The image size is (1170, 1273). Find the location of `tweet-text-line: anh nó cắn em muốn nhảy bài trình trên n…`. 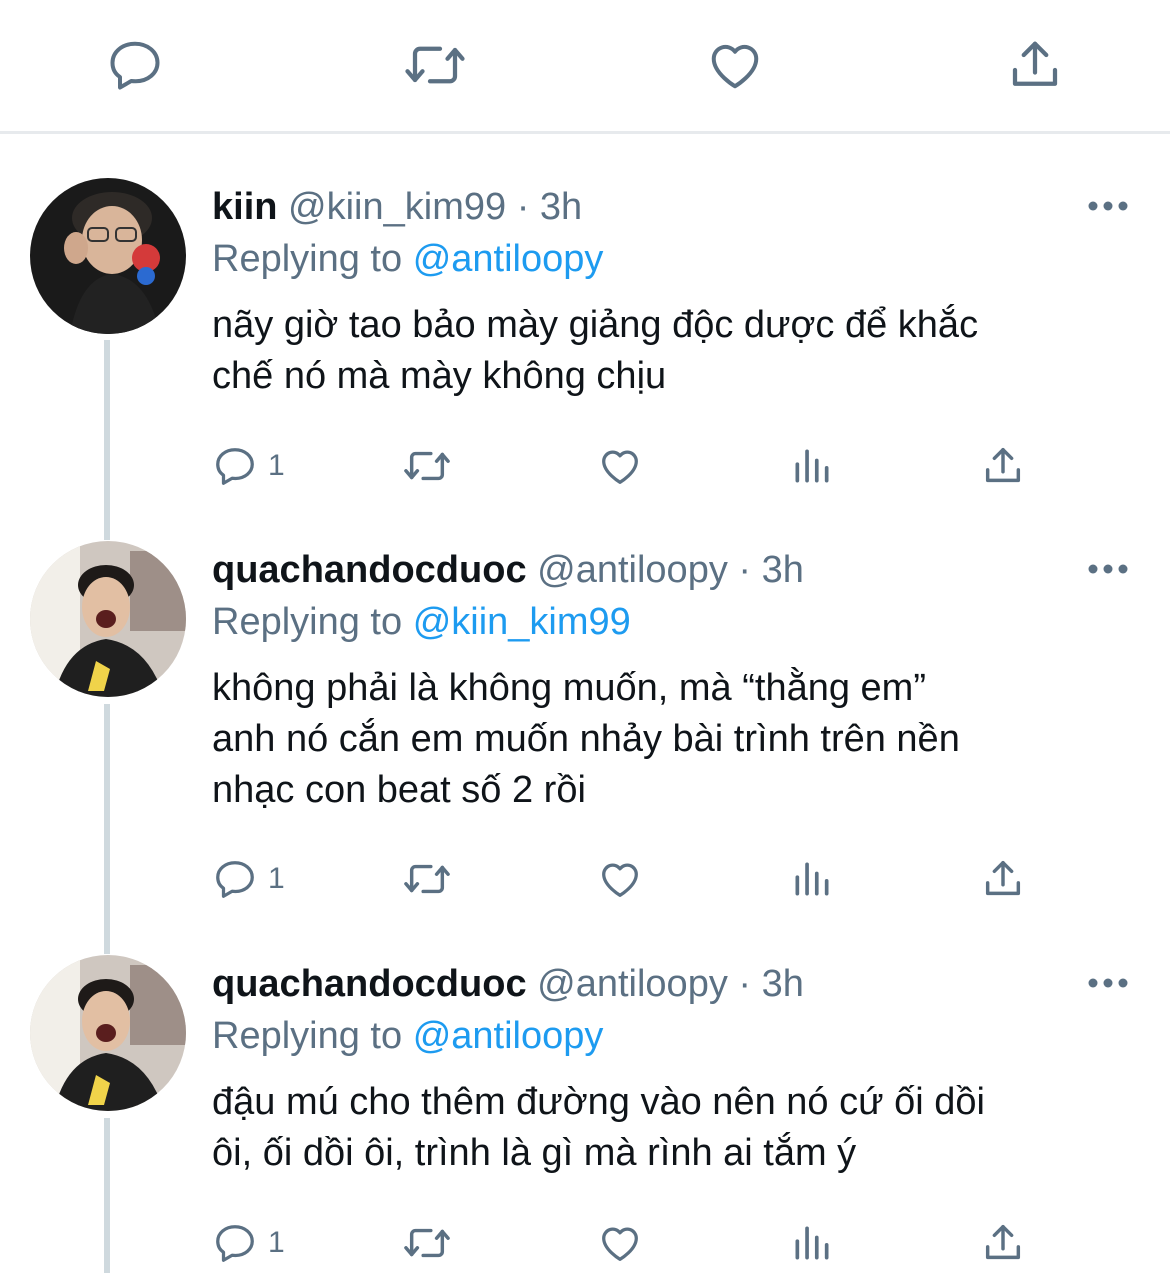

tweet-text-line: anh nó cắn em muốn nhảy bài trình trên n… is located at coordinates (586, 739).